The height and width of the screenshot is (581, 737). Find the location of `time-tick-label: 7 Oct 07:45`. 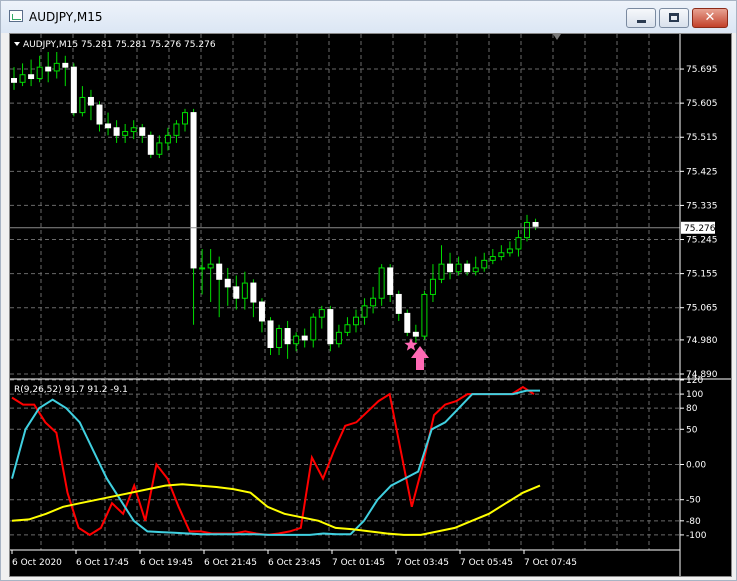

time-tick-label: 7 Oct 07:45 is located at coordinates (550, 563).